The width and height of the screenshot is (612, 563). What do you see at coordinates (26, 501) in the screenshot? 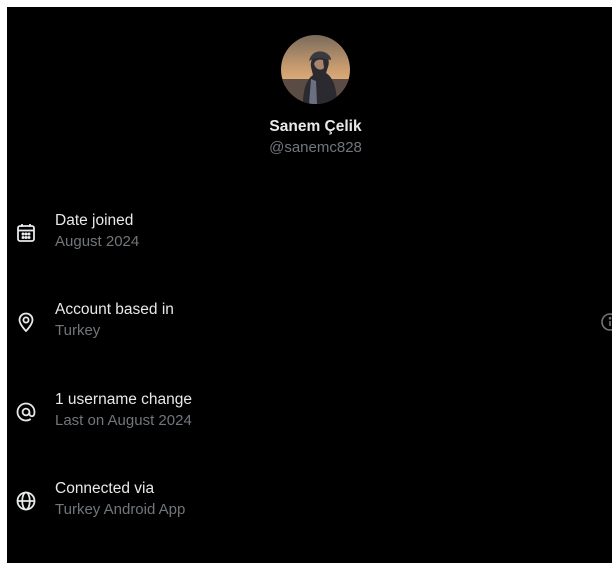
I see `globe-icon` at bounding box center [26, 501].